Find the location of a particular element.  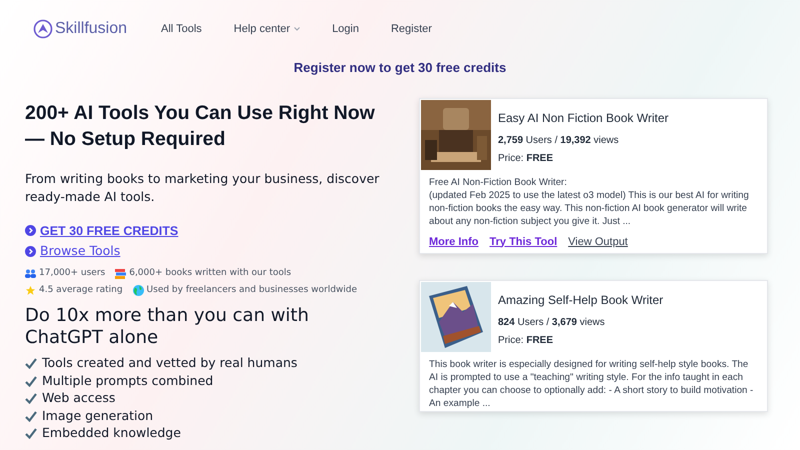

books-icon is located at coordinates (120, 273).